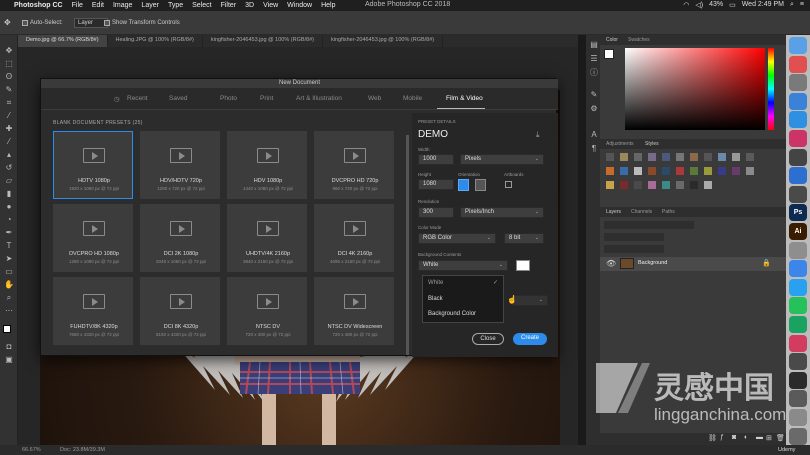  What do you see at coordinates (734, 437) in the screenshot?
I see `mask-icon: ◙` at bounding box center [734, 437].